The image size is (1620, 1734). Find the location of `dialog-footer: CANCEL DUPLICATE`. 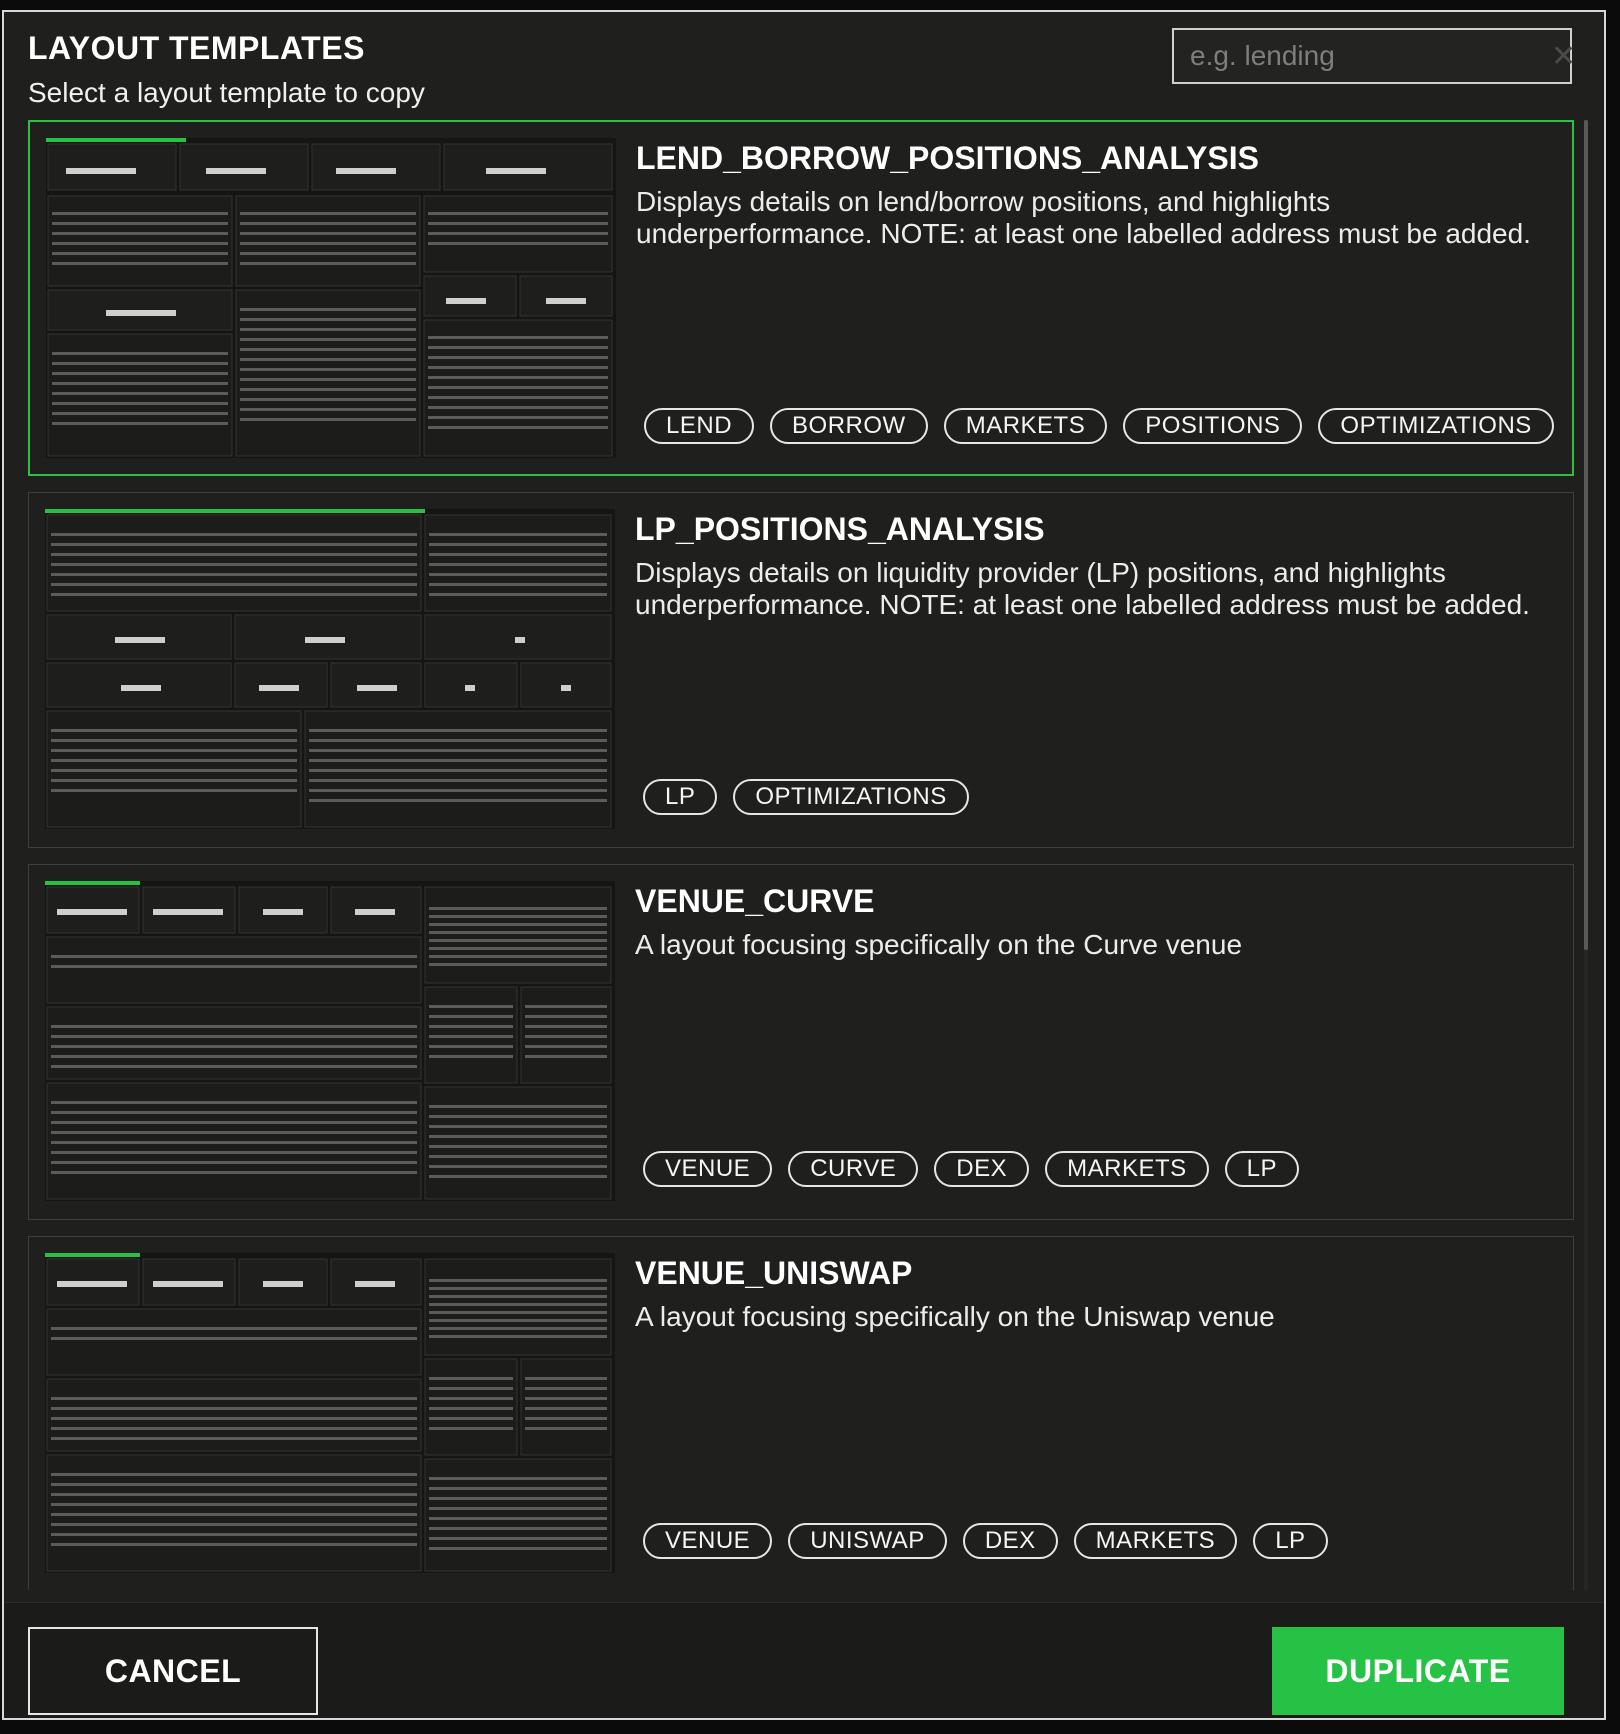

dialog-footer: CANCEL DUPLICATE is located at coordinates (804, 1660).